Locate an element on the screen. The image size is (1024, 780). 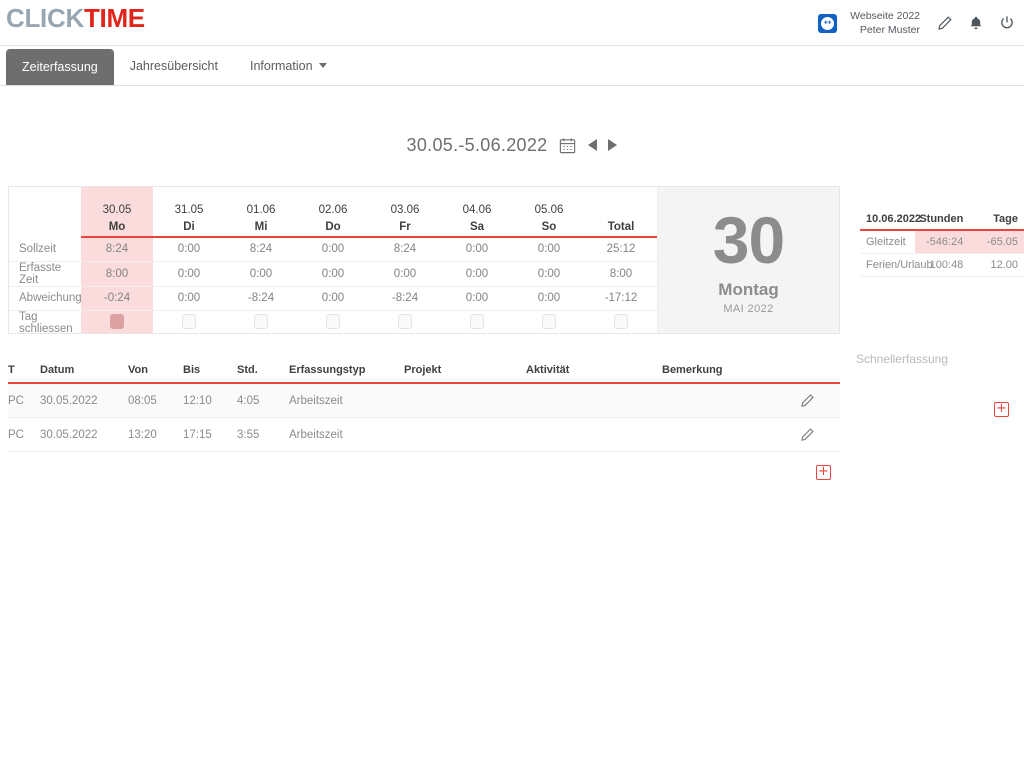
header-right-group: ↔ Webseite 2022 Peter Muster is located at coordinates (917, 23).